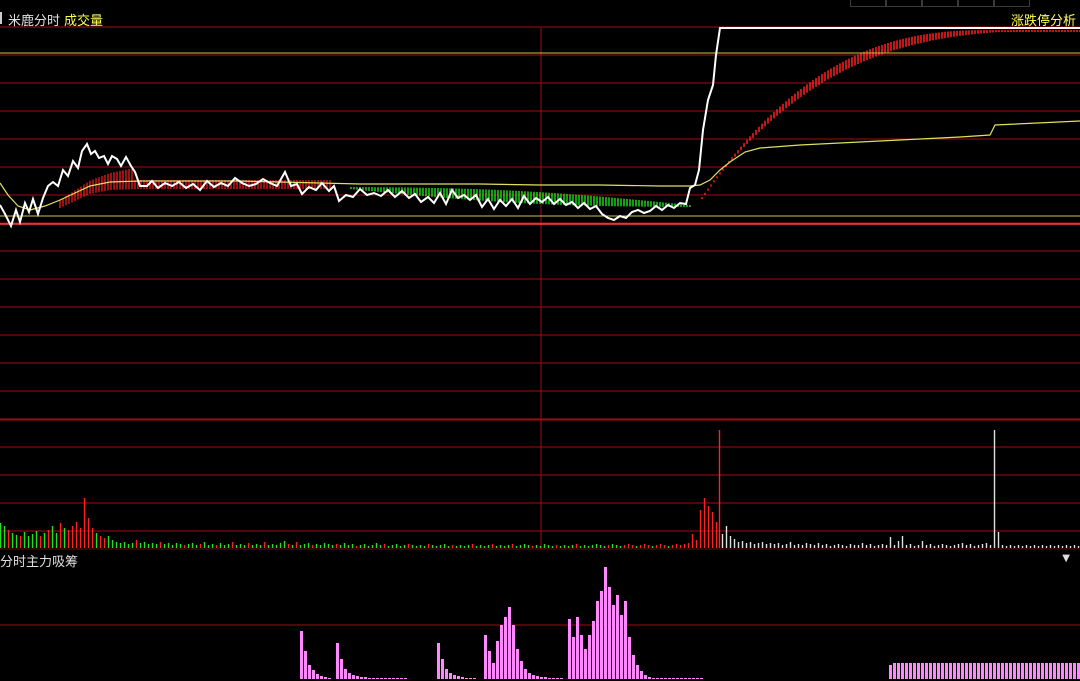 The image size is (1080, 681). I want to click on chart-title: 米鹿分时 成交量, so click(55, 19).